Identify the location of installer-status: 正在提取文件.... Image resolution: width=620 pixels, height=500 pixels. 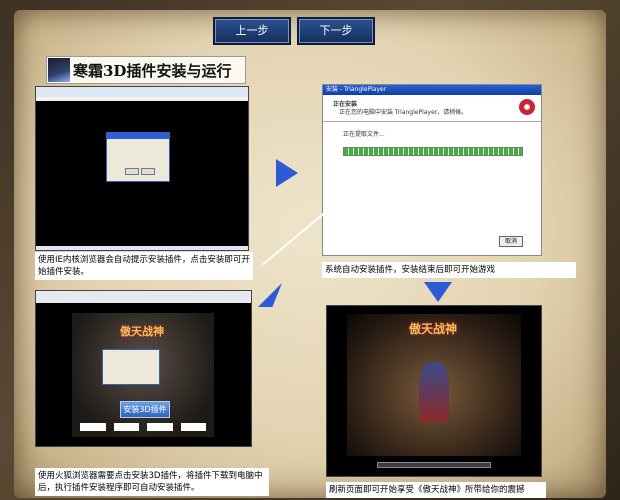
(364, 134).